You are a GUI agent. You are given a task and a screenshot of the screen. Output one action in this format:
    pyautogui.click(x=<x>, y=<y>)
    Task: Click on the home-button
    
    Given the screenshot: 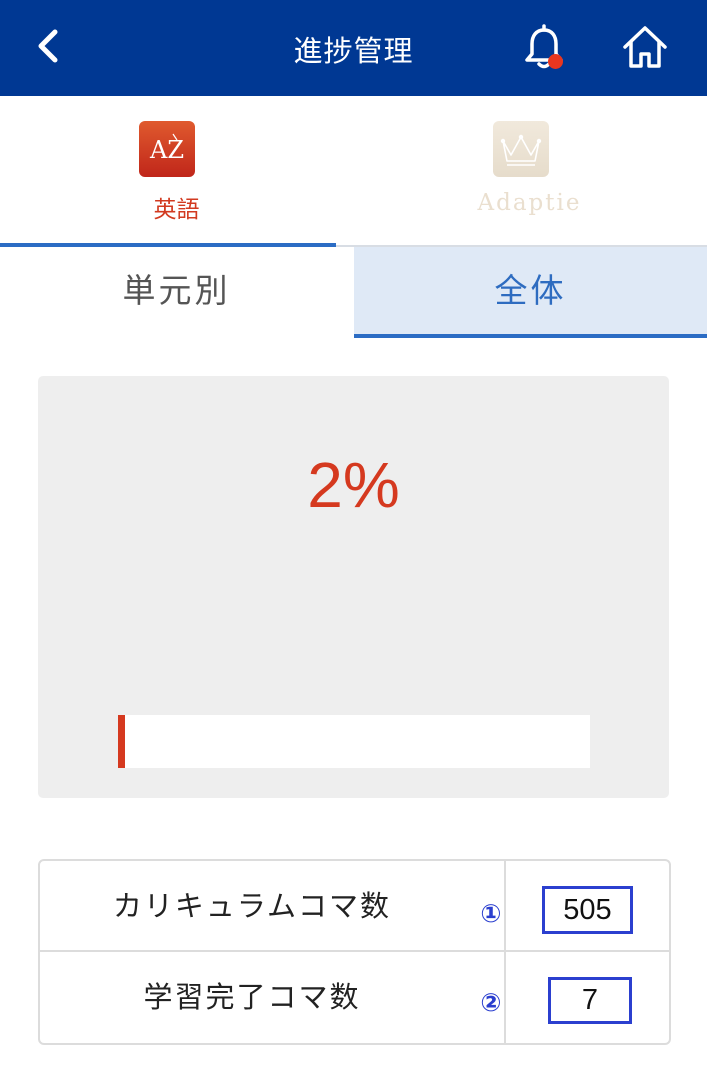 What is the action you would take?
    pyautogui.click(x=645, y=47)
    